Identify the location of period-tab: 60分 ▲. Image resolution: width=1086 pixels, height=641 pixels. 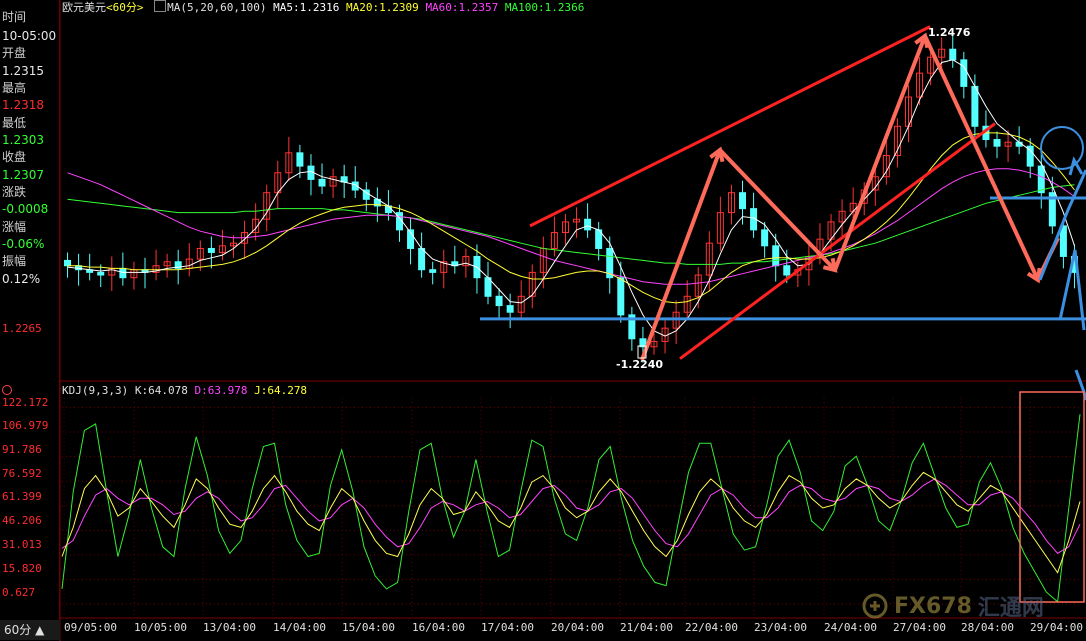
(30, 630).